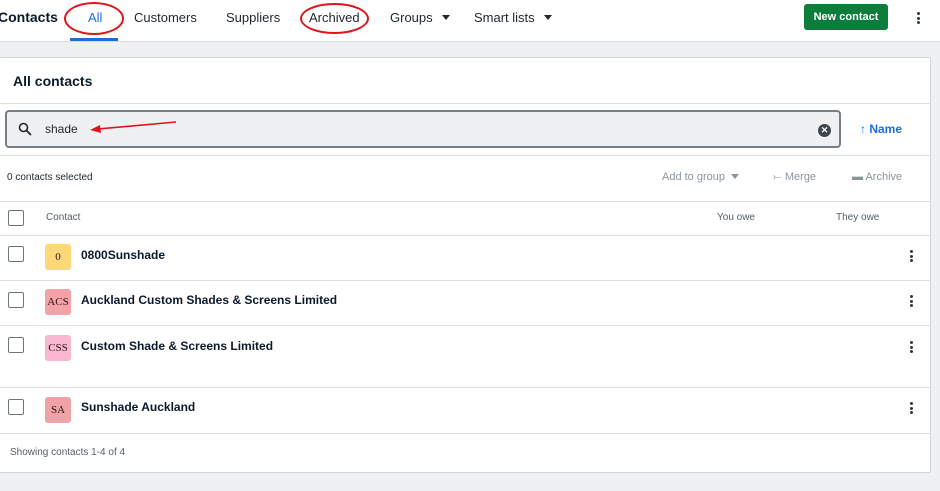 The width and height of the screenshot is (940, 491). Describe the element at coordinates (886, 129) in the screenshot. I see `sort-label: Name` at that location.